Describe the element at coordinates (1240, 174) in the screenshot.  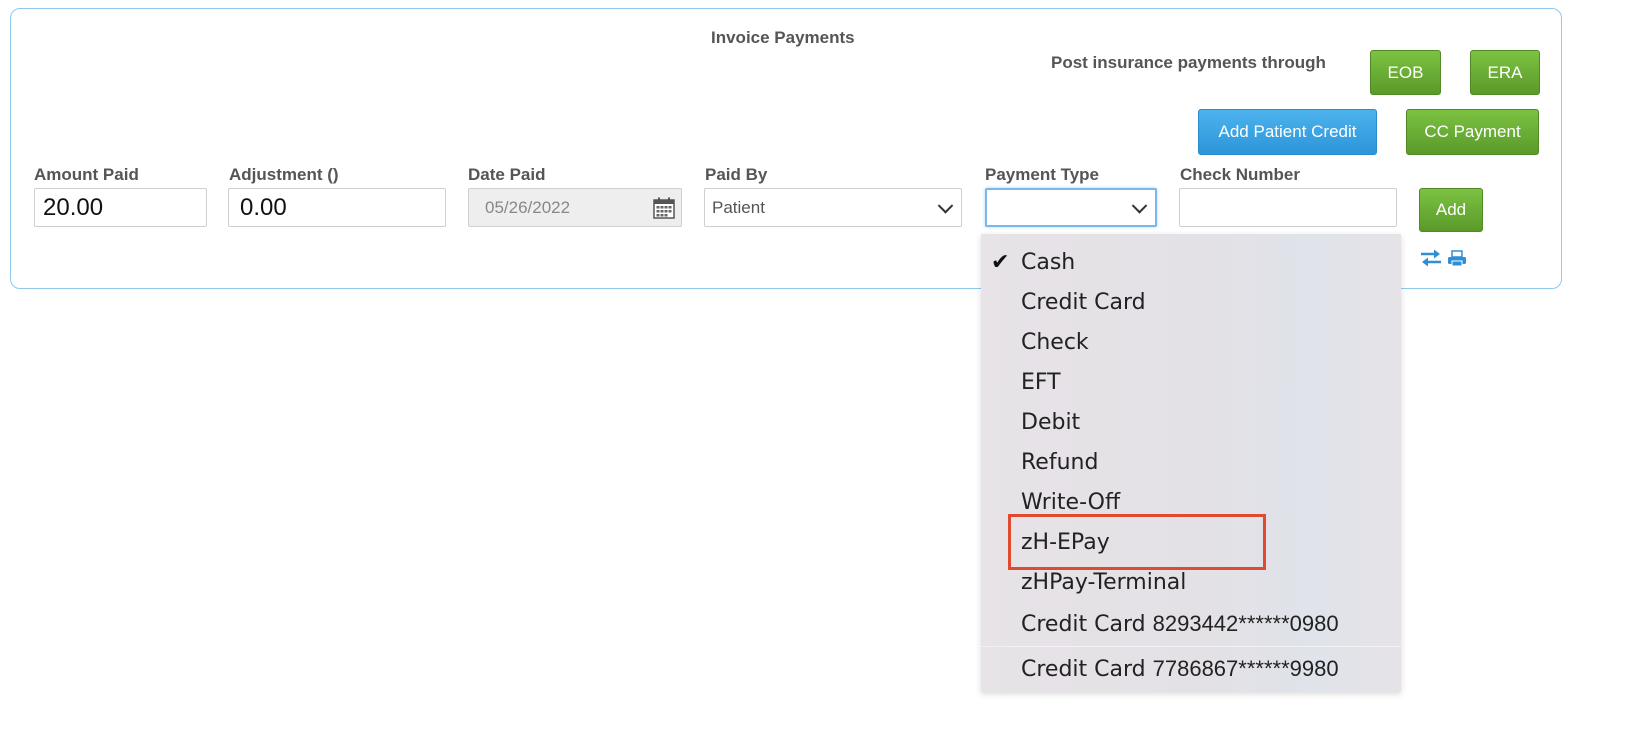
I see `check-number-label: Check Number` at that location.